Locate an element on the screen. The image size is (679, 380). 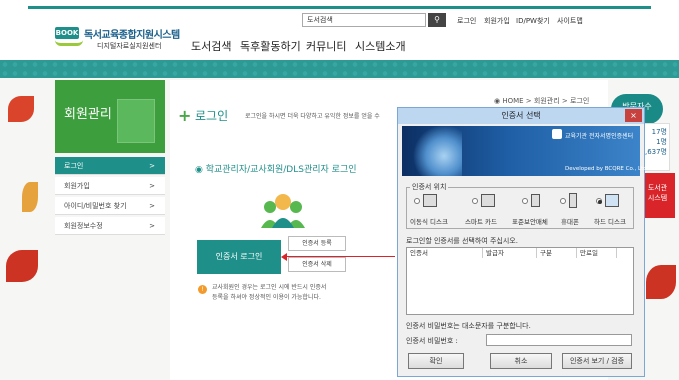
util-link-login: 로그인 is located at coordinates (466, 21).